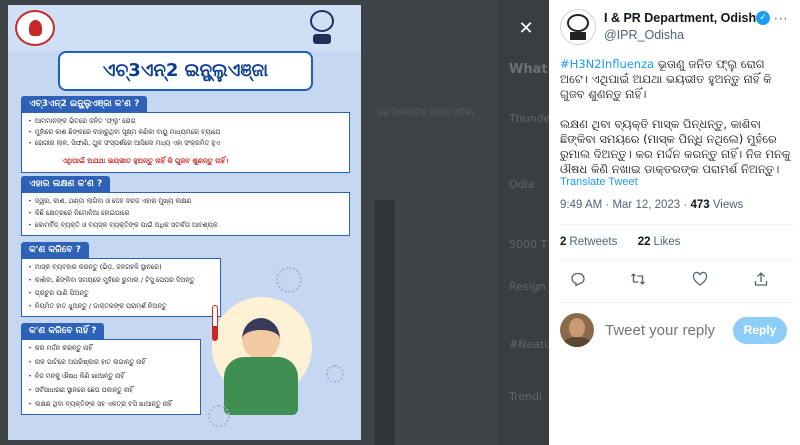  Describe the element at coordinates (563, 242) in the screenshot. I see `retweets-count: 2` at that location.